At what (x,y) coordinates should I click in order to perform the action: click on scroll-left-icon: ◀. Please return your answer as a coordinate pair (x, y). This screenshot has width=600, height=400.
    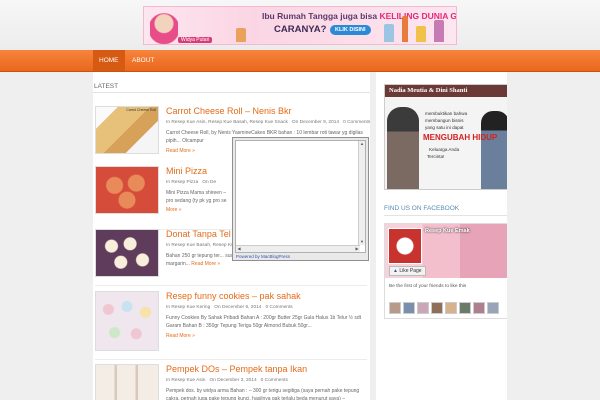
    Looking at the image, I should click on (239, 249).